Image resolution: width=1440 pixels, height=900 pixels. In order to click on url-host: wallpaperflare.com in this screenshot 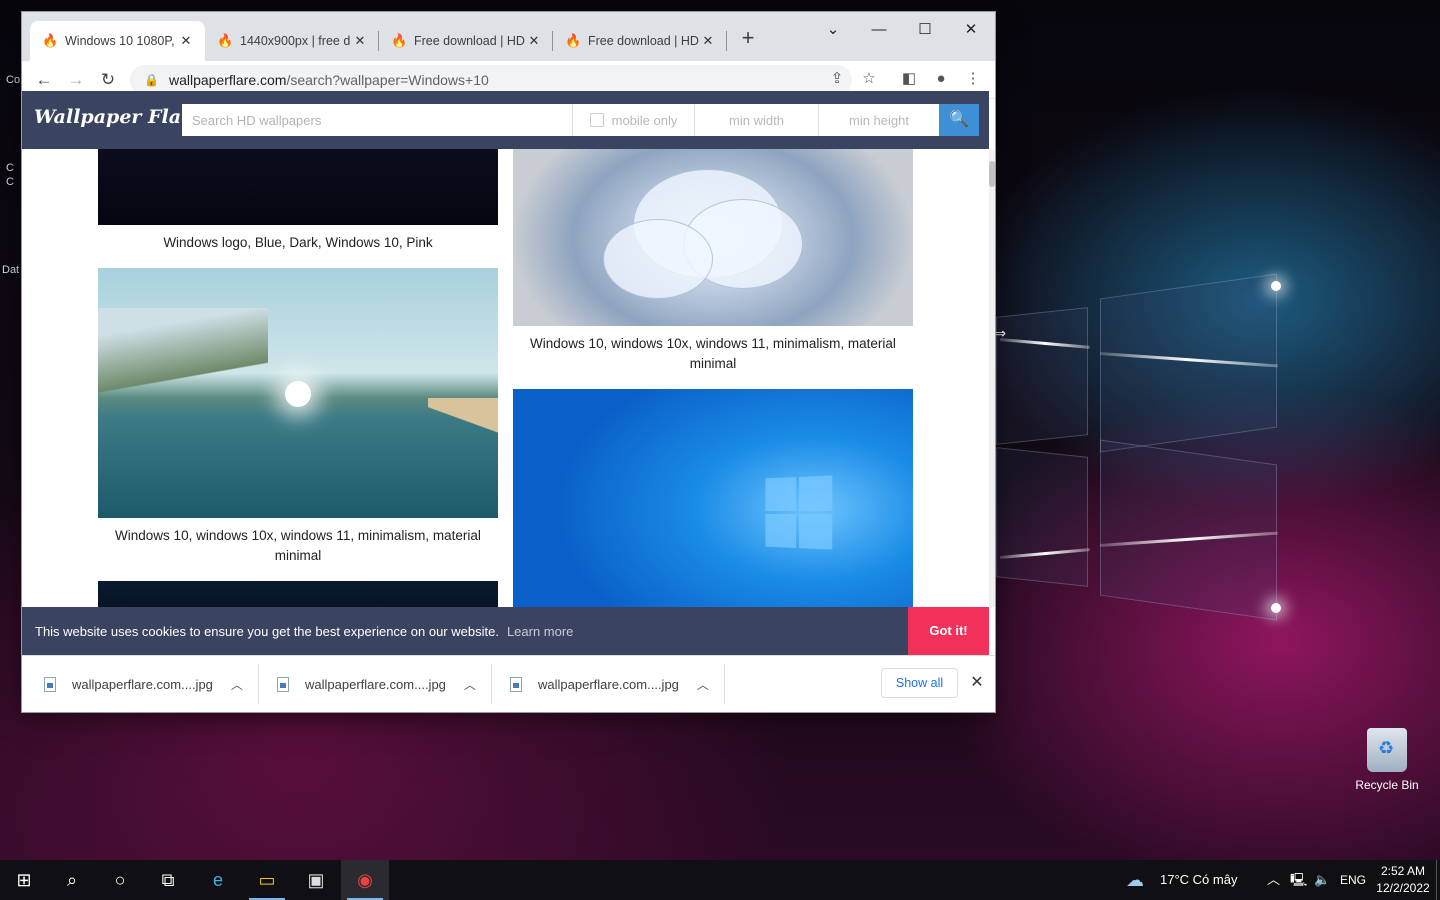, I will do `click(227, 80)`.